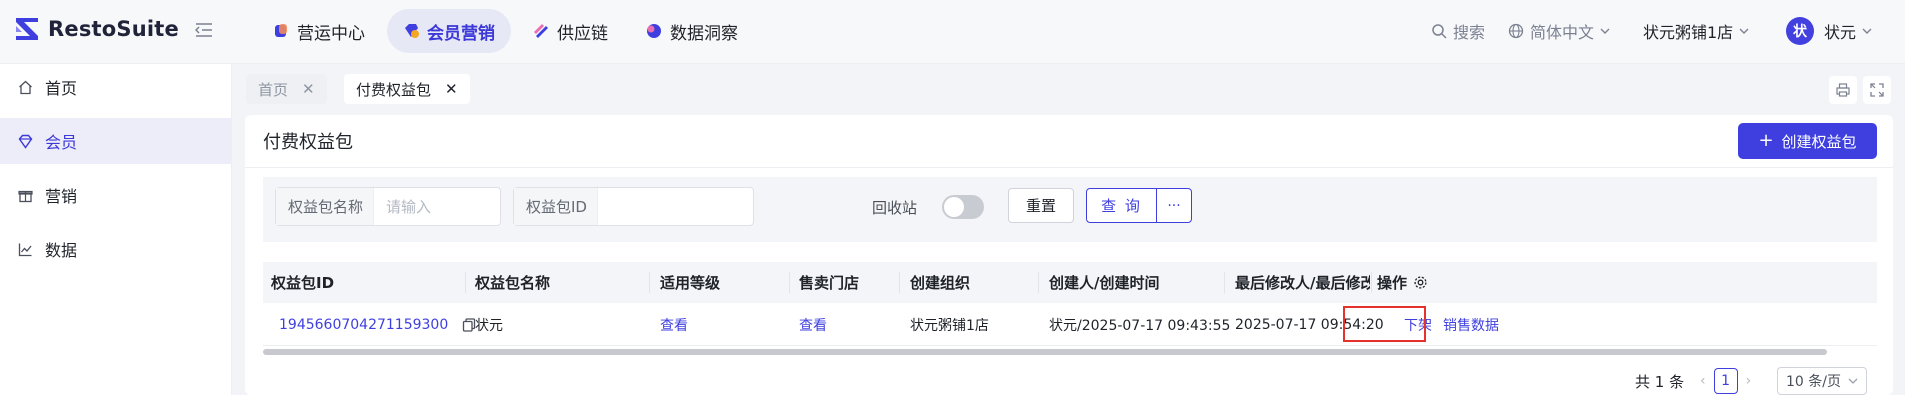  I want to click on data-insight-icon, so click(654, 31).